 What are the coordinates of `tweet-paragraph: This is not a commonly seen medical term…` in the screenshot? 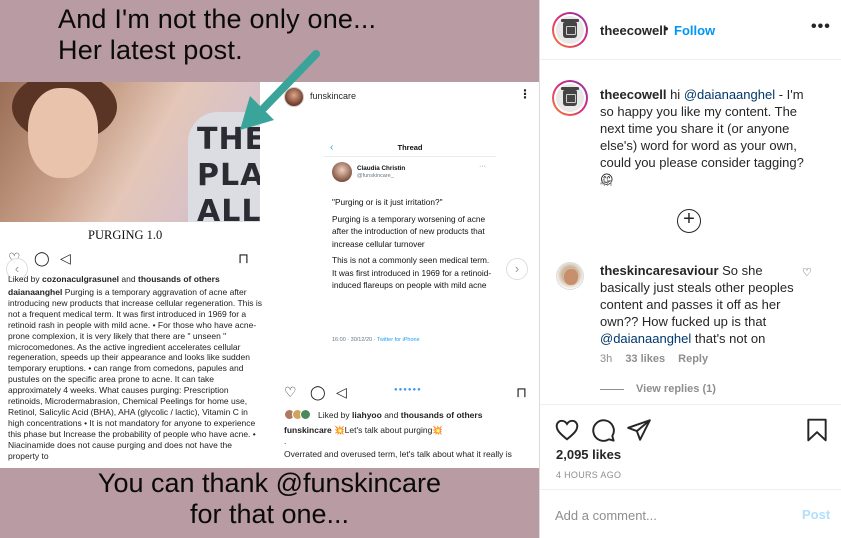 It's located at (412, 272).